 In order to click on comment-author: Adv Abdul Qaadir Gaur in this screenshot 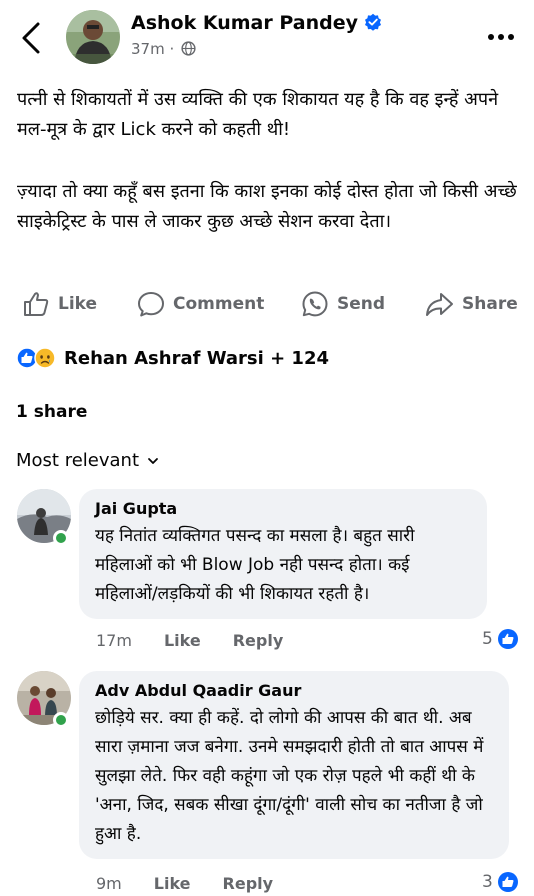, I will do `click(294, 690)`.